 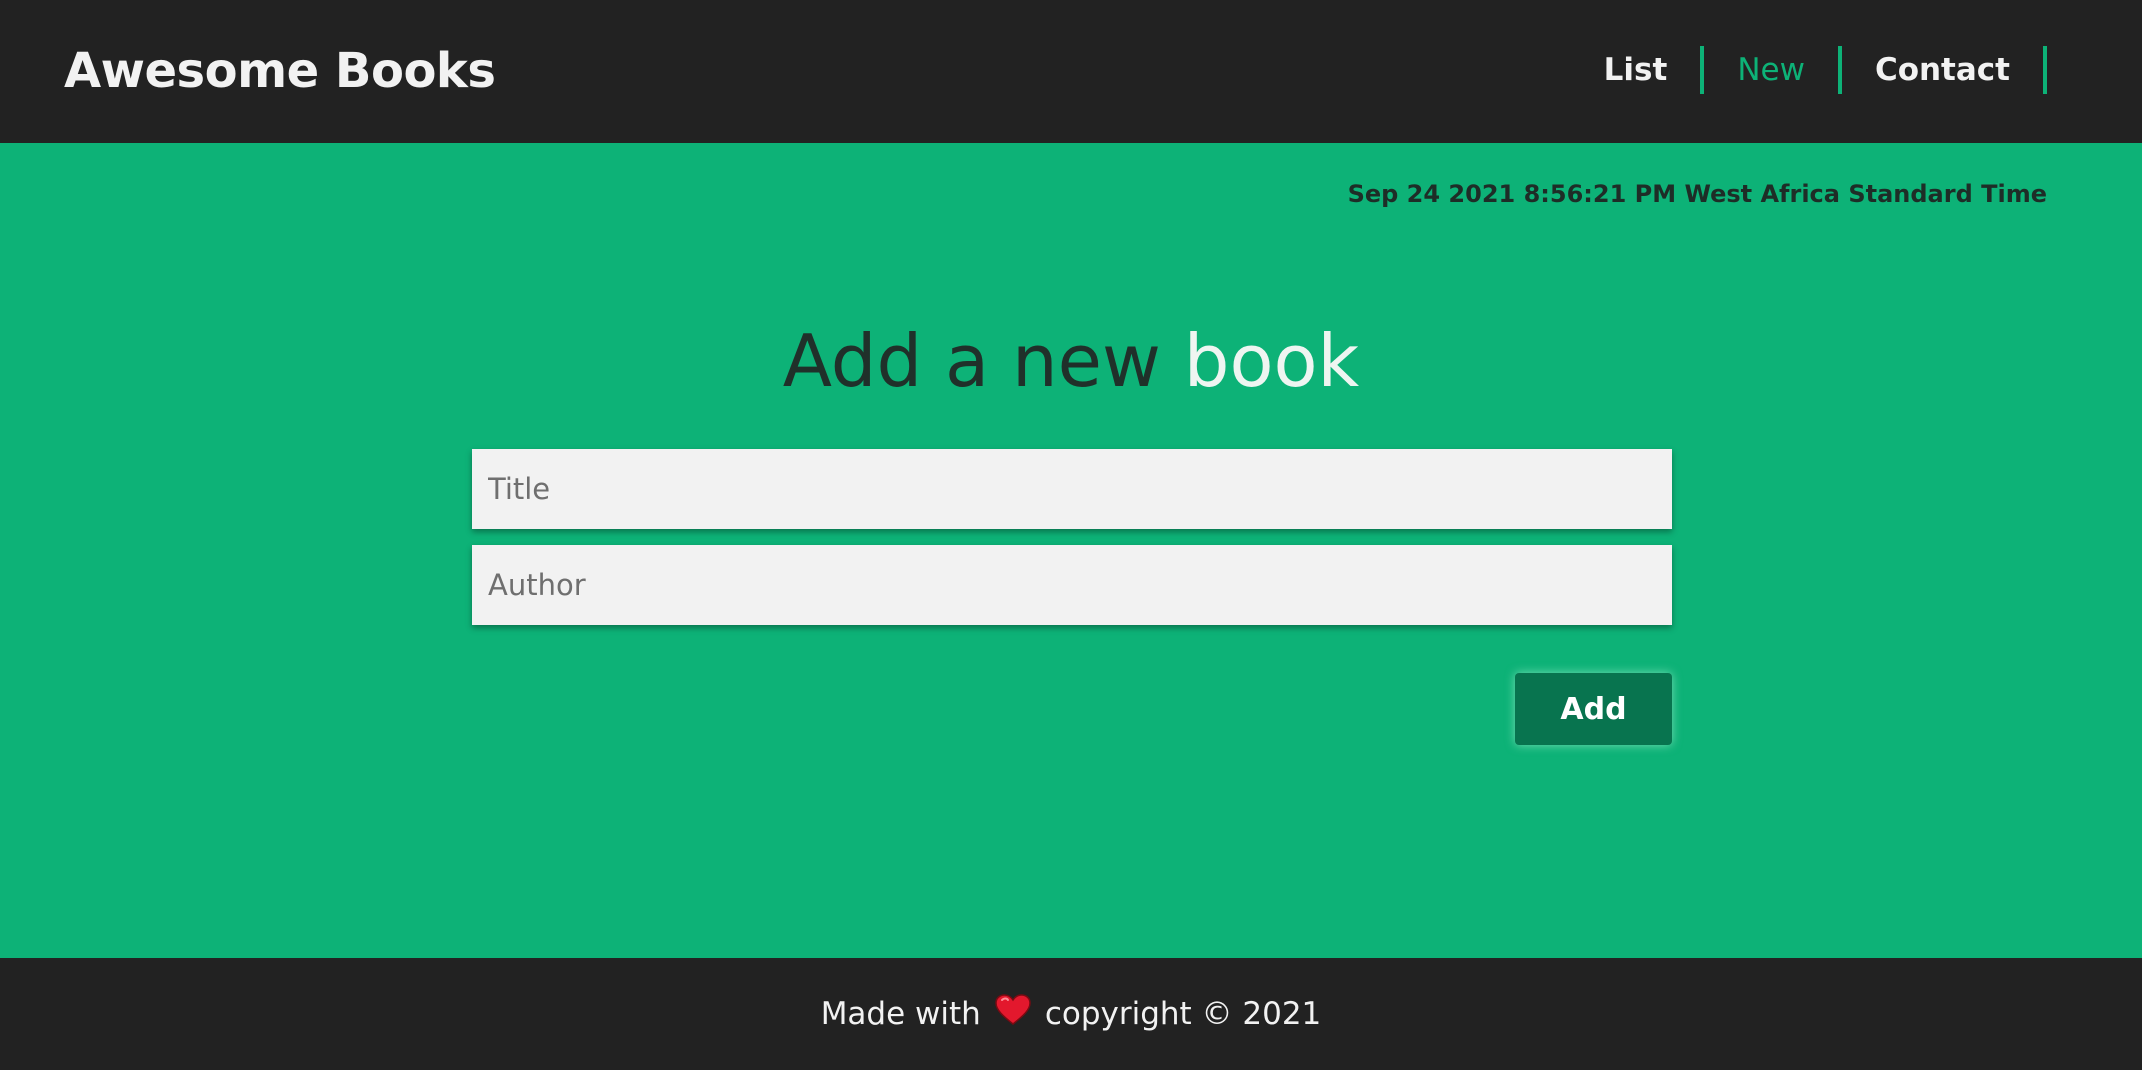 What do you see at coordinates (1271, 361) in the screenshot?
I see `page-title-accent: book` at bounding box center [1271, 361].